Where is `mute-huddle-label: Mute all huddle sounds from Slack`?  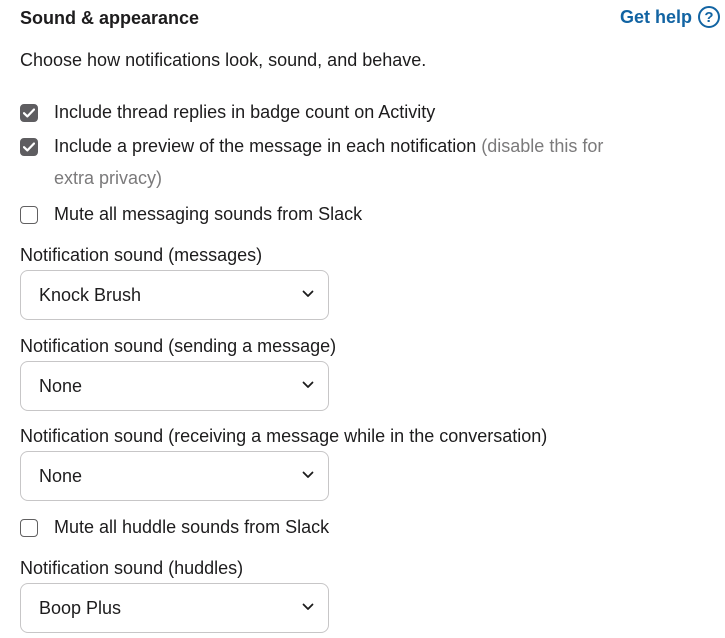 mute-huddle-label: Mute all huddle sounds from Slack is located at coordinates (192, 527).